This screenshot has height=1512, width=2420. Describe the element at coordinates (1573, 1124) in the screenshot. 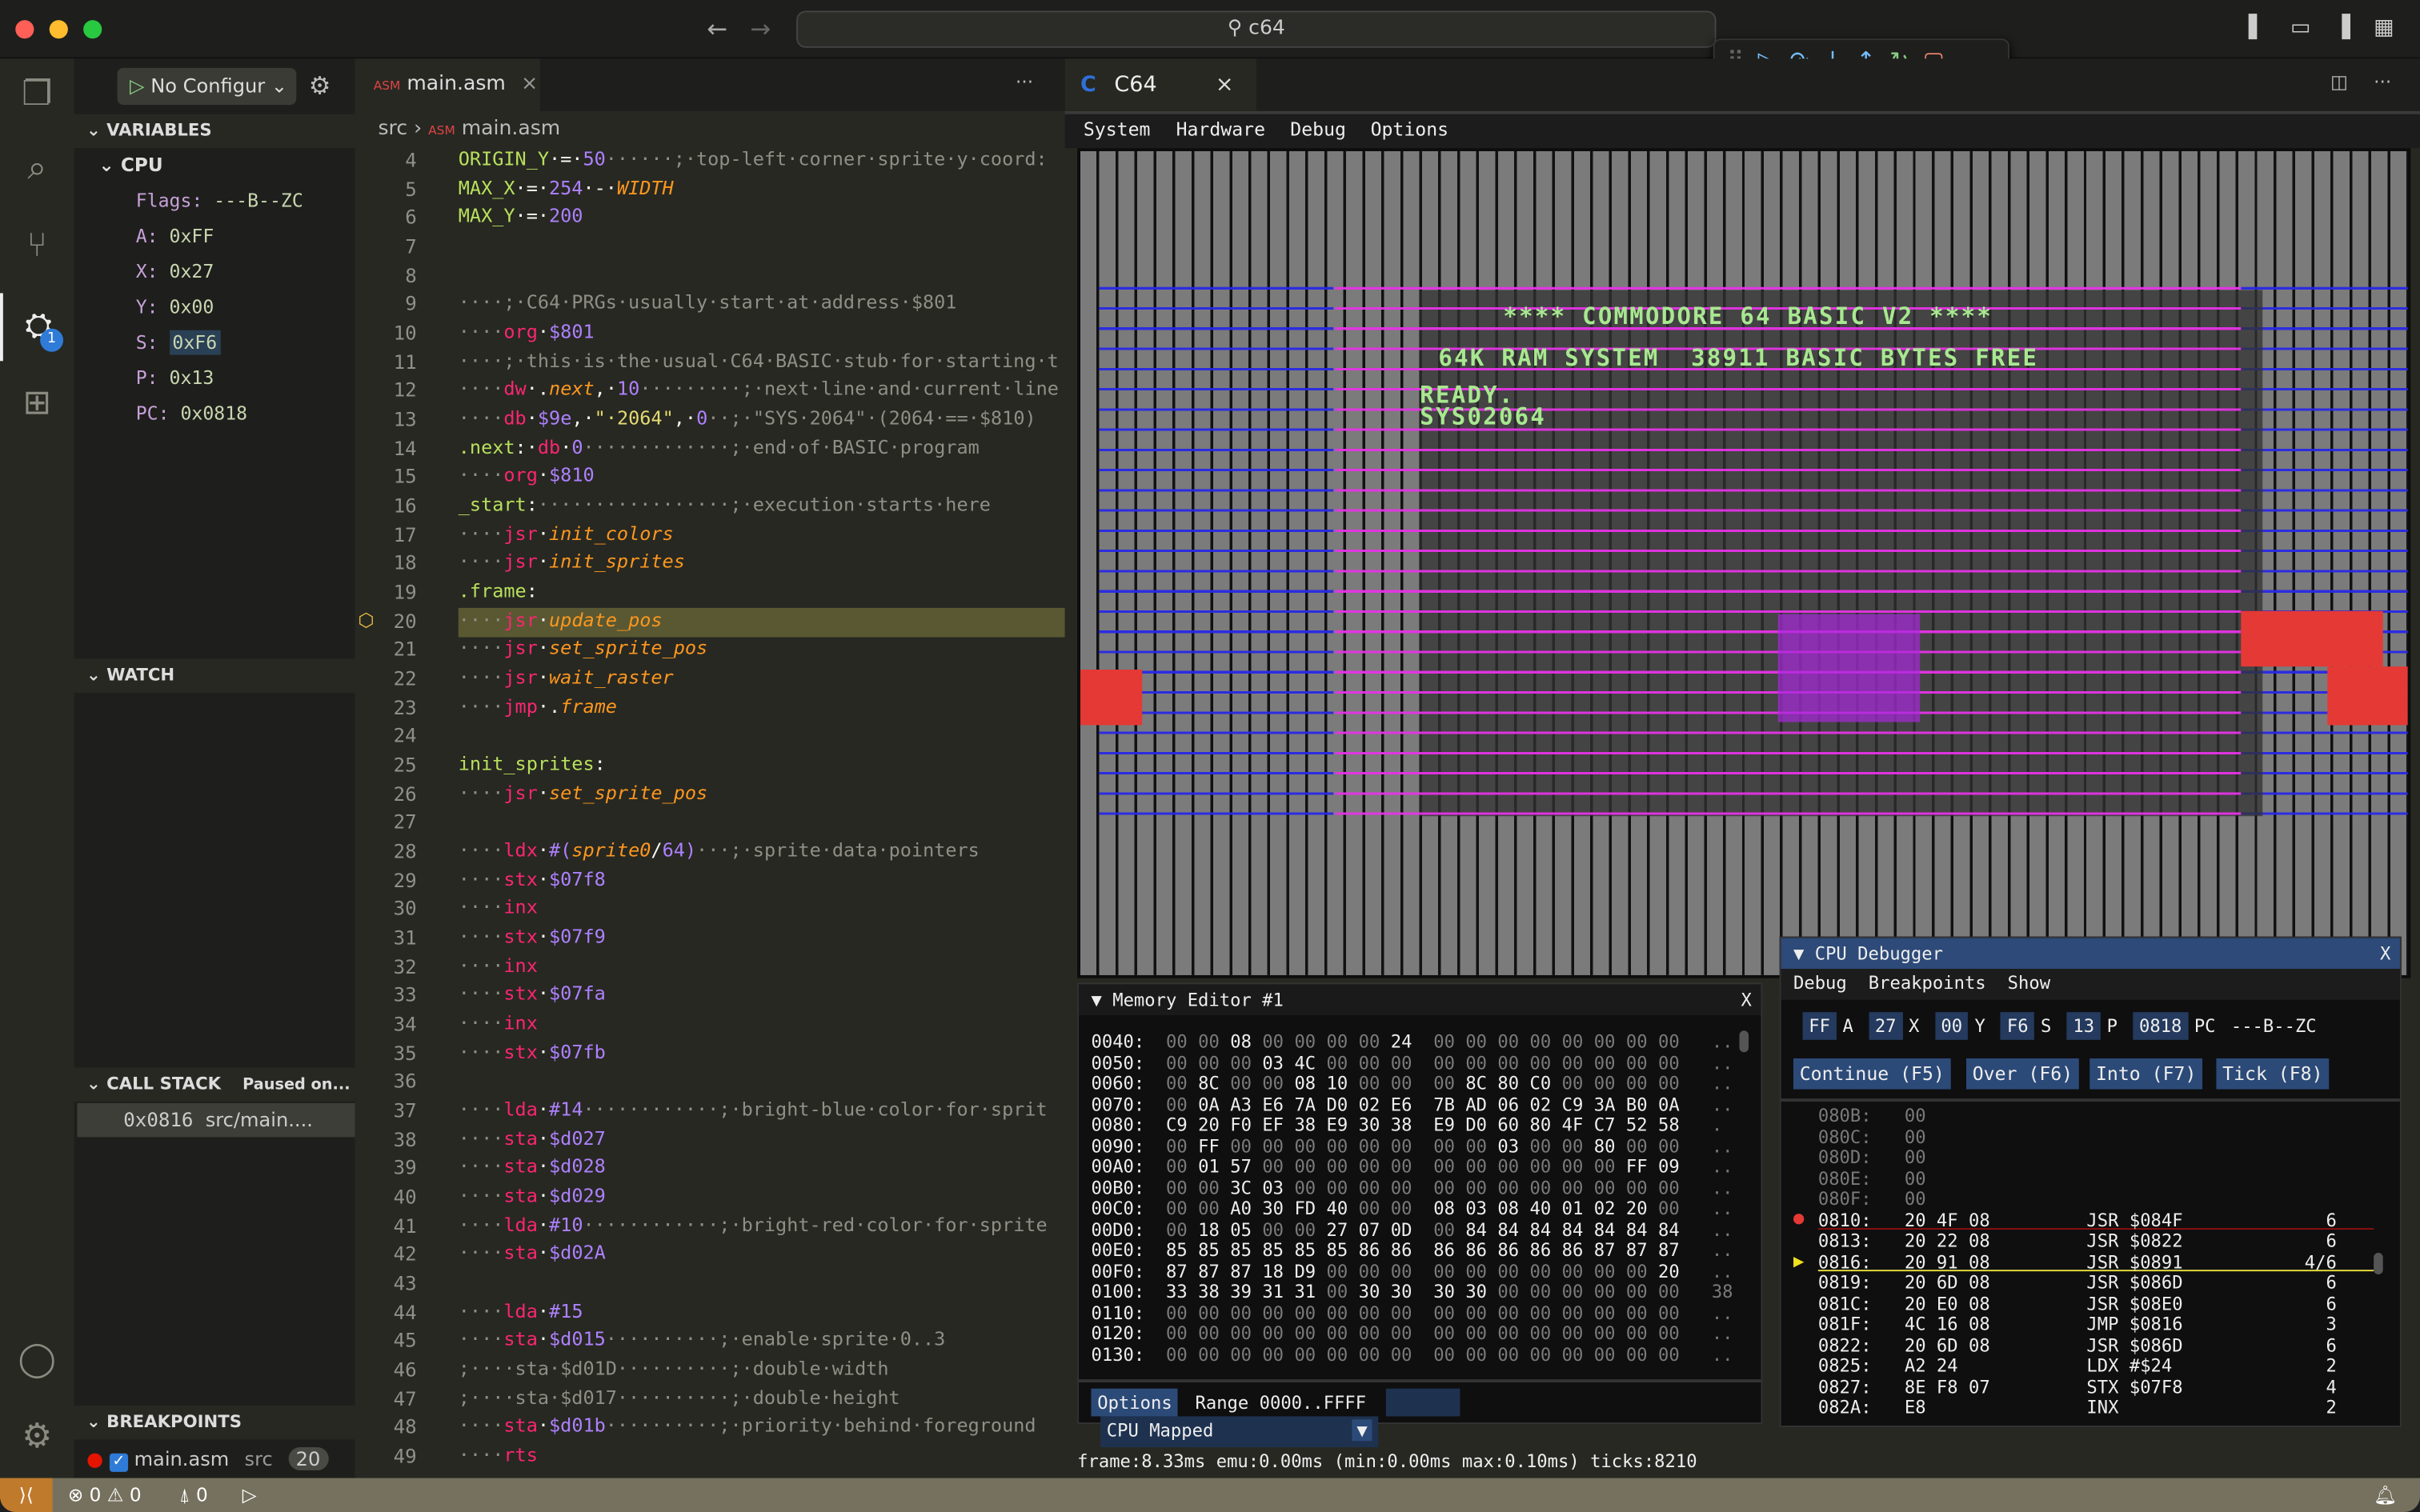

I see `memory-byte: 4F` at that location.